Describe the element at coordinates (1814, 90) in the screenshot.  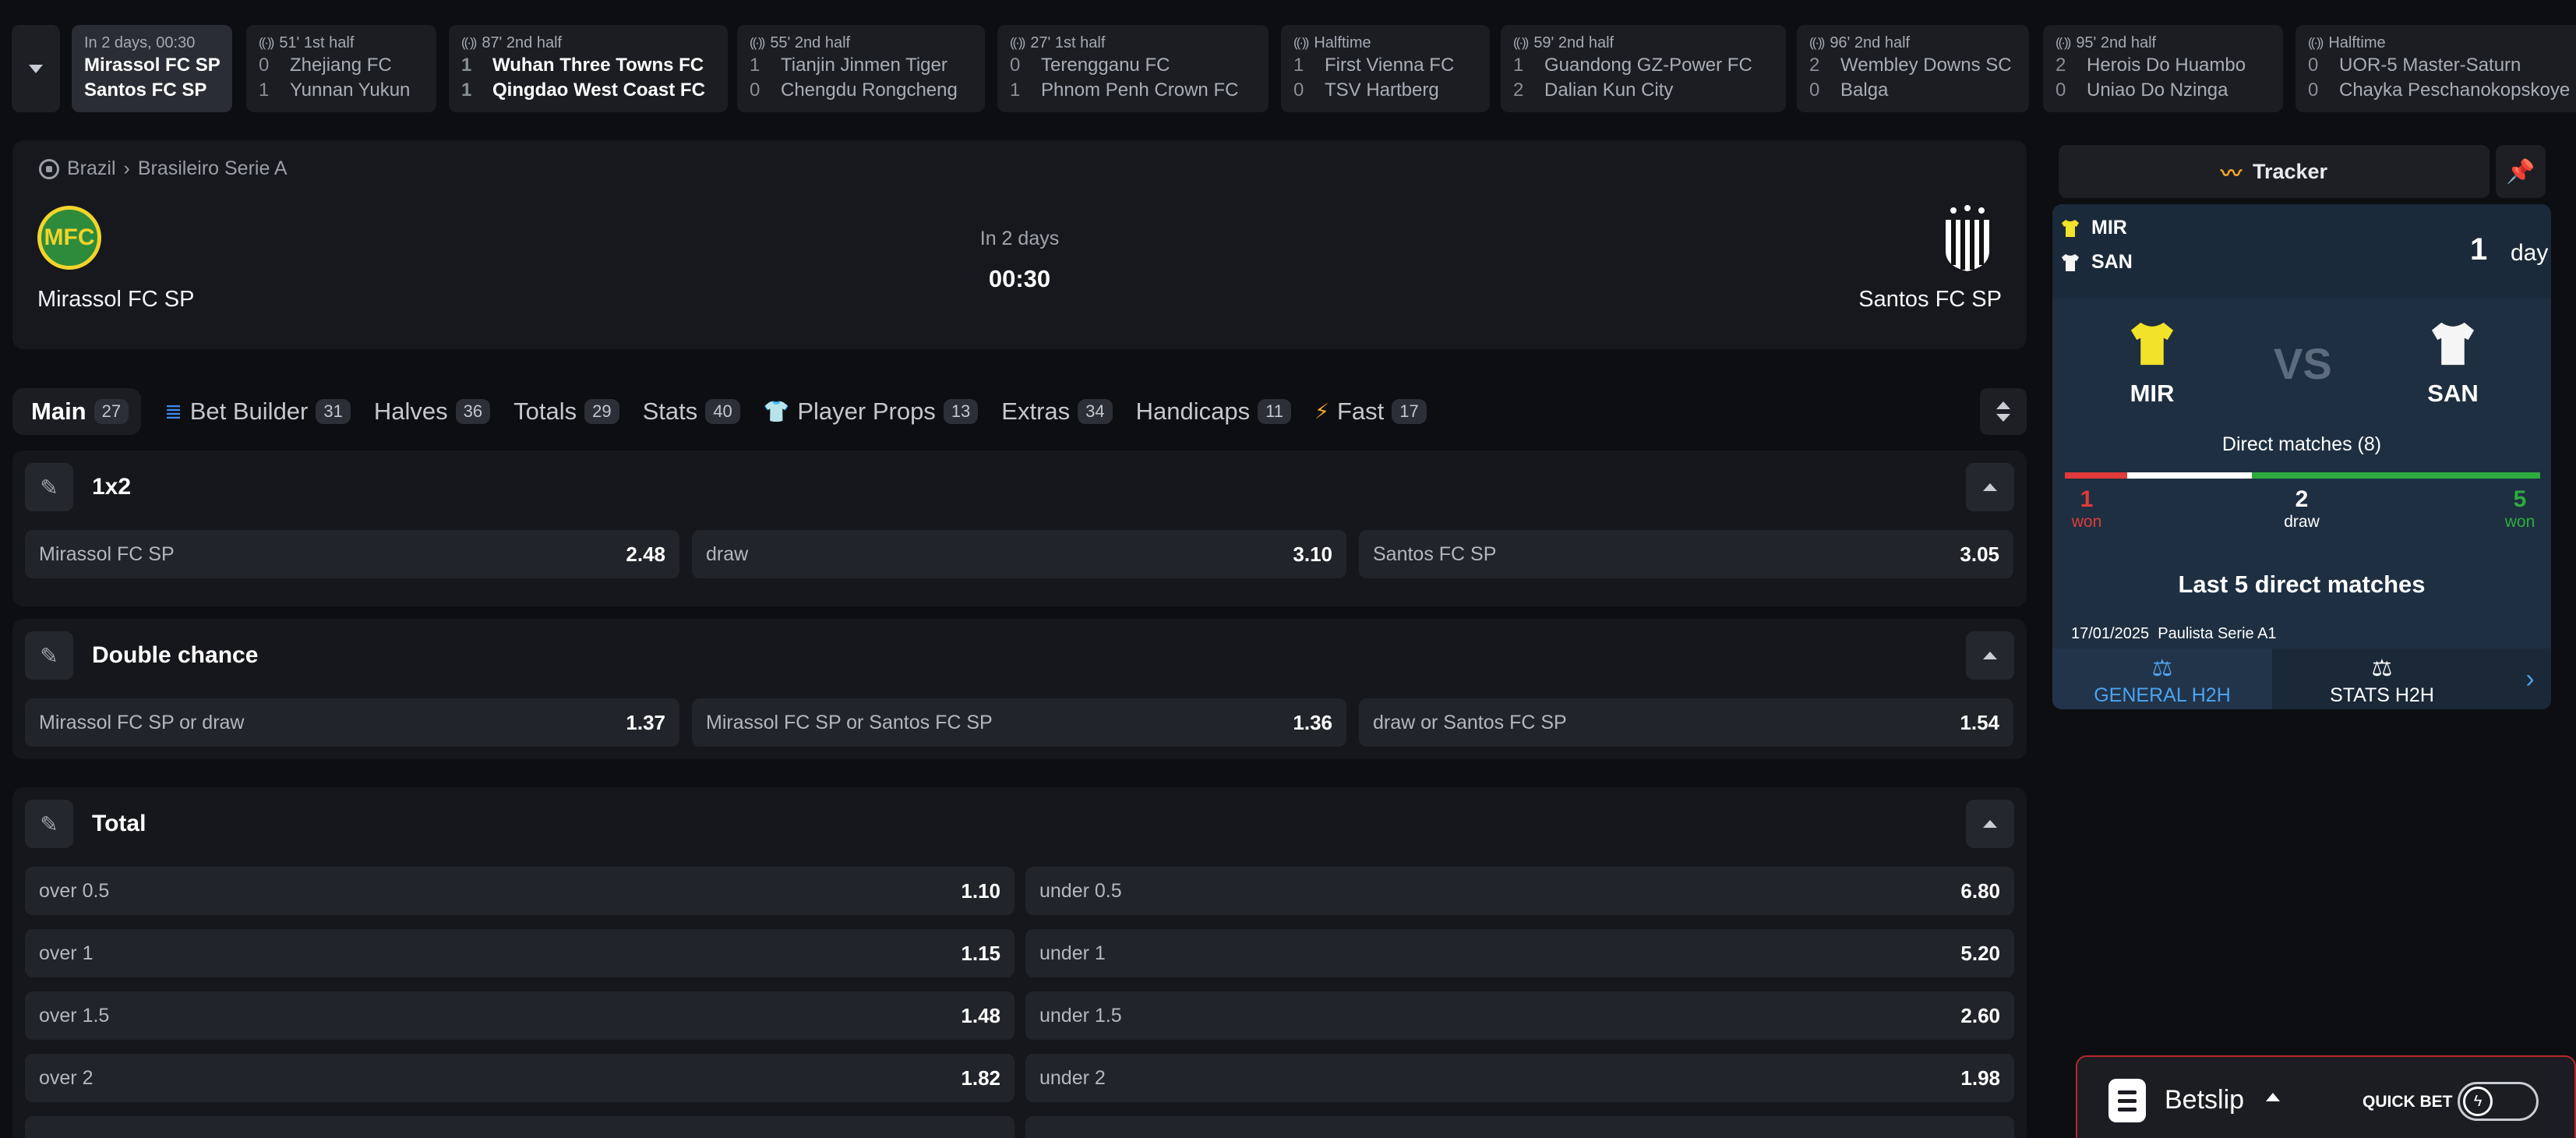
I see `match-away-score: 0` at that location.